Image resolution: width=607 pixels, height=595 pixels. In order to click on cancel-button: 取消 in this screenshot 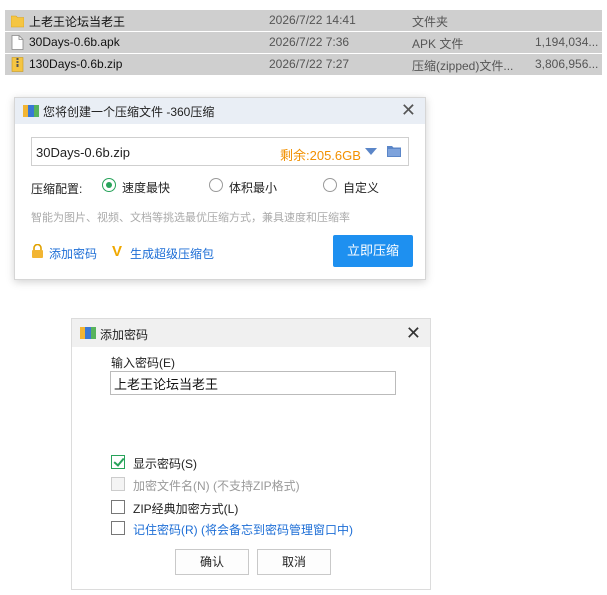, I will do `click(294, 562)`.